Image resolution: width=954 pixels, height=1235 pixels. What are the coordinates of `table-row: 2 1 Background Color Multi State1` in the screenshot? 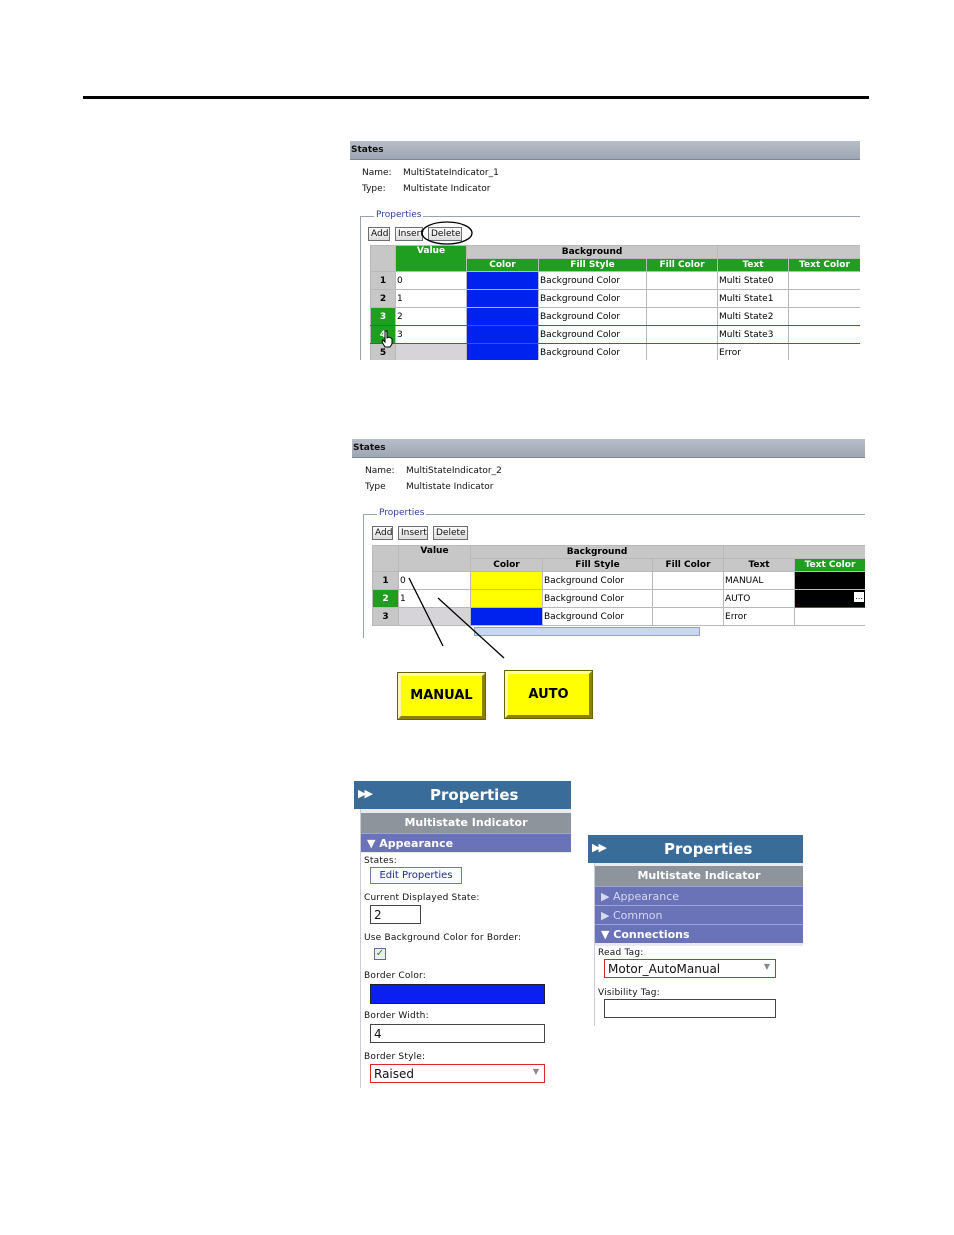 It's located at (615, 298).